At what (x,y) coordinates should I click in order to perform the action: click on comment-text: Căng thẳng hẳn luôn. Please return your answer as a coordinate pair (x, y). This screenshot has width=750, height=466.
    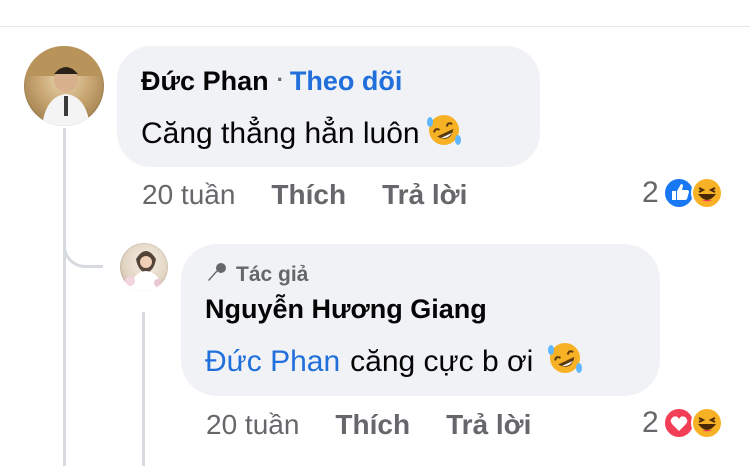
    Looking at the image, I should click on (302, 134).